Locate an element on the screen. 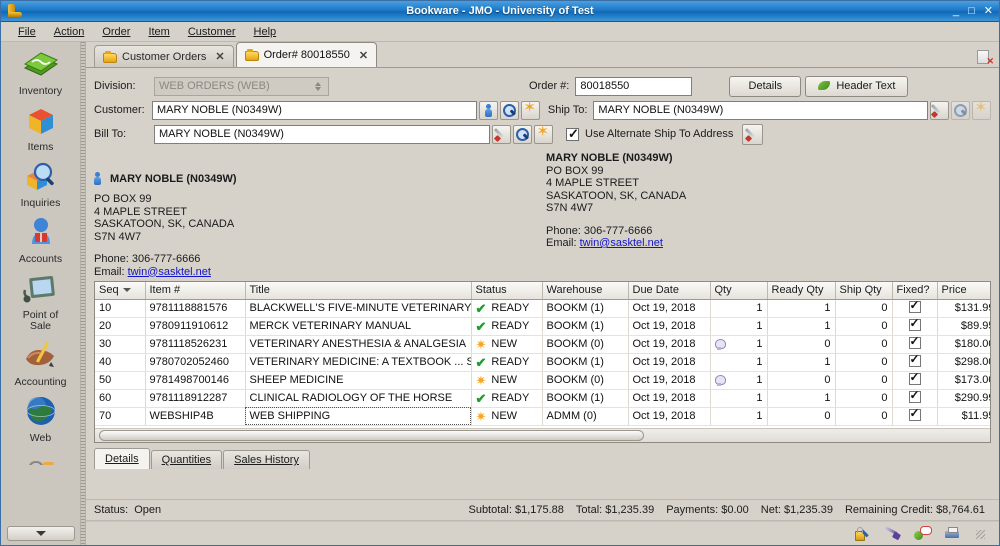 This screenshot has height=546, width=1000. shipto-field: MARY NOBLE (N0349W) is located at coordinates (760, 110).